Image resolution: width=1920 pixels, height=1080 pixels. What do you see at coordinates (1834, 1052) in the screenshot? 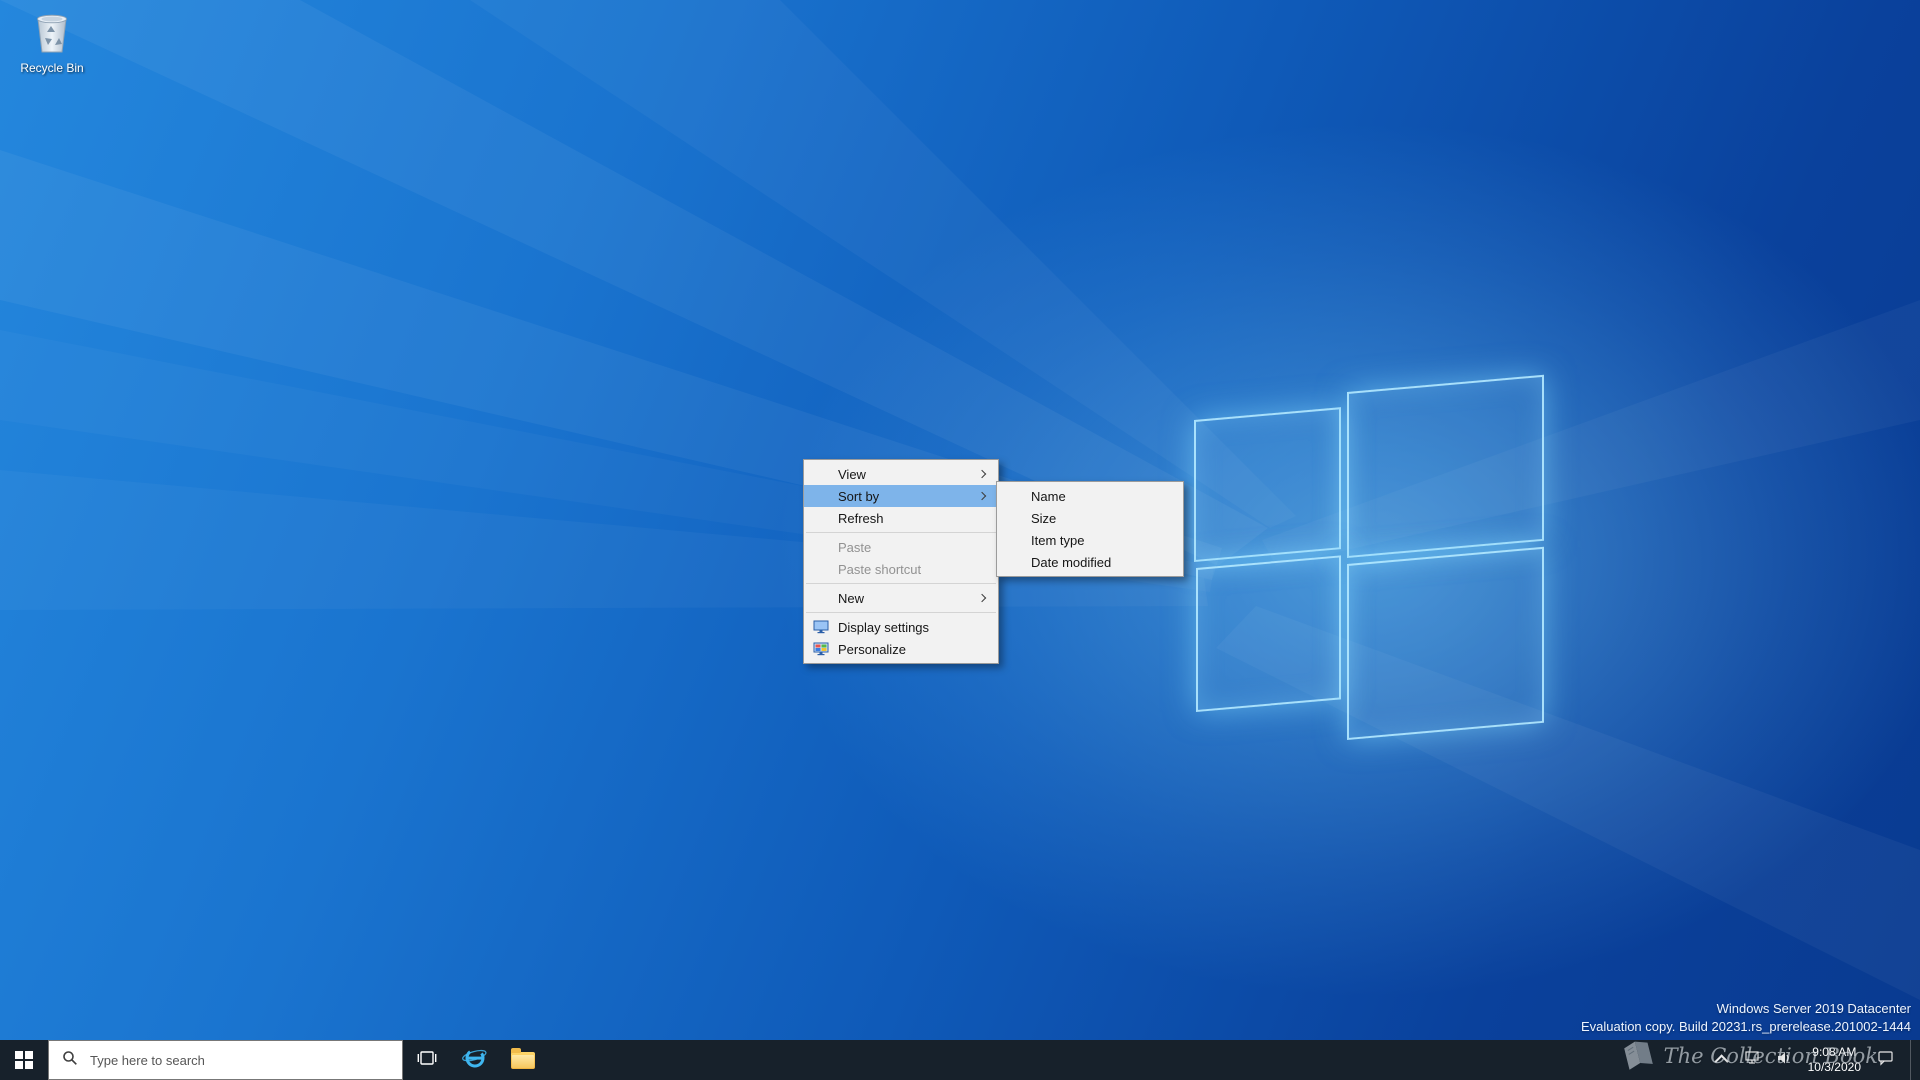
I see `clock-time: 9:08 AM` at bounding box center [1834, 1052].